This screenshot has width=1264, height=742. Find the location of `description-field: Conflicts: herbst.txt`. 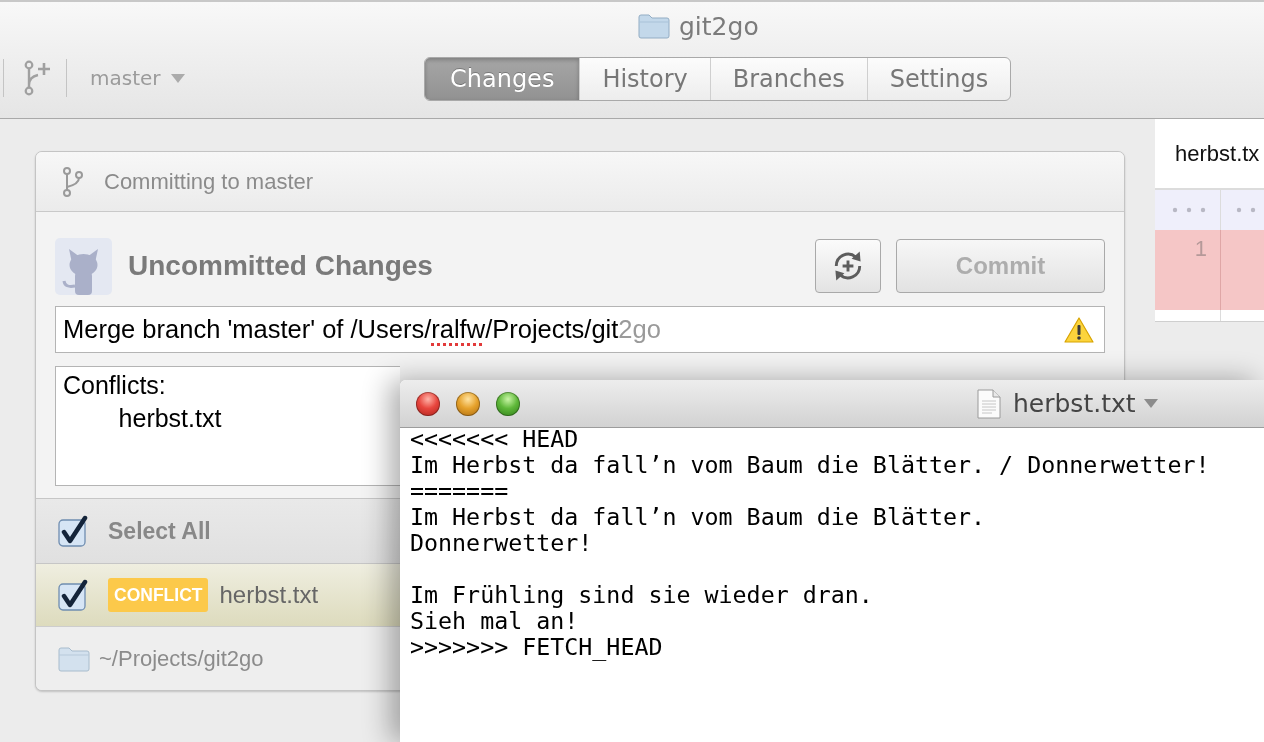

description-field: Conflicts: herbst.txt is located at coordinates (227, 426).